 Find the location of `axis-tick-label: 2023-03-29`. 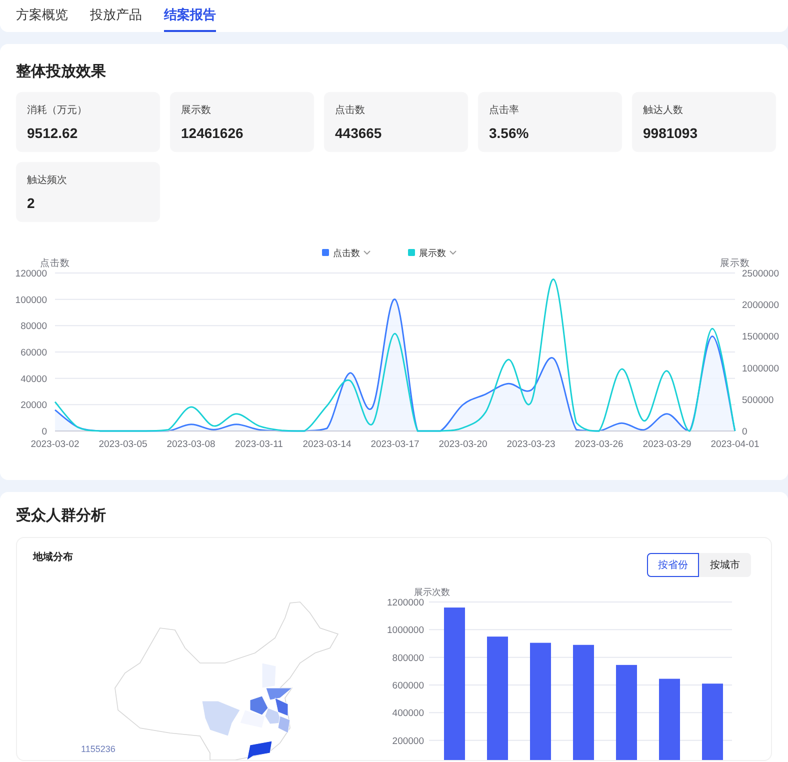

axis-tick-label: 2023-03-29 is located at coordinates (667, 444).